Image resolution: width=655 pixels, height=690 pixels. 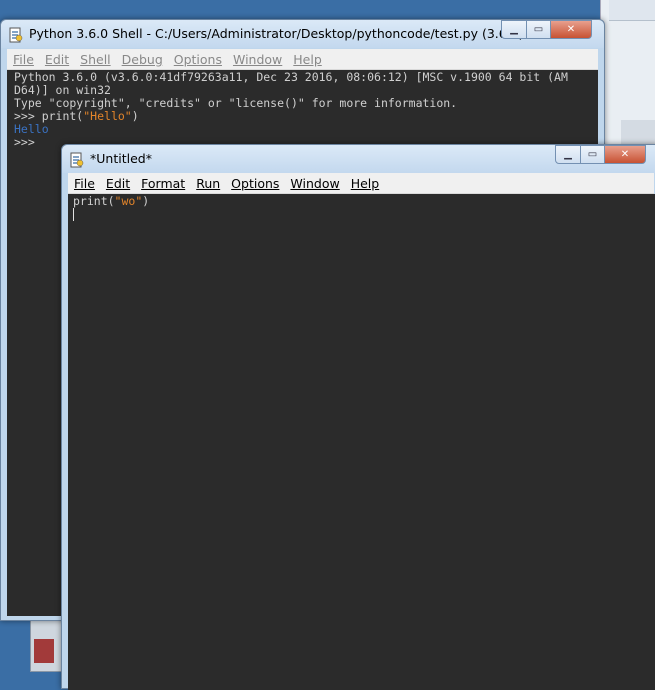 I want to click on text-caret, so click(x=73, y=214).